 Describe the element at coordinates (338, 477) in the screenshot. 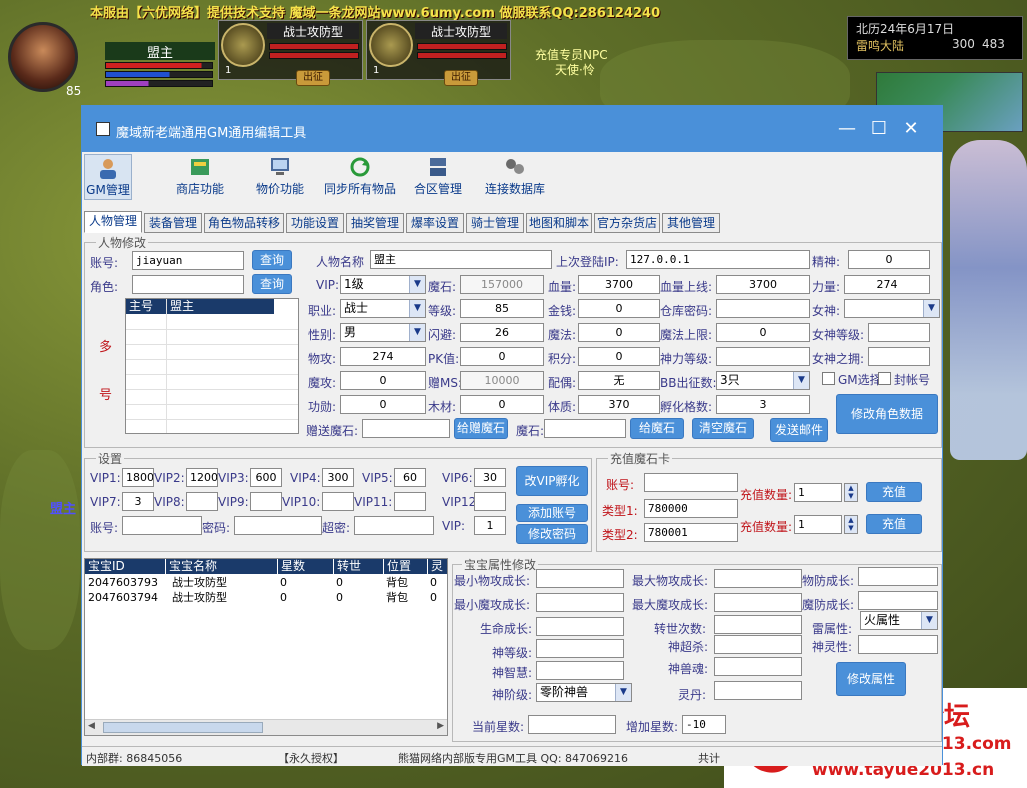

I see `vip4-input: 300` at that location.